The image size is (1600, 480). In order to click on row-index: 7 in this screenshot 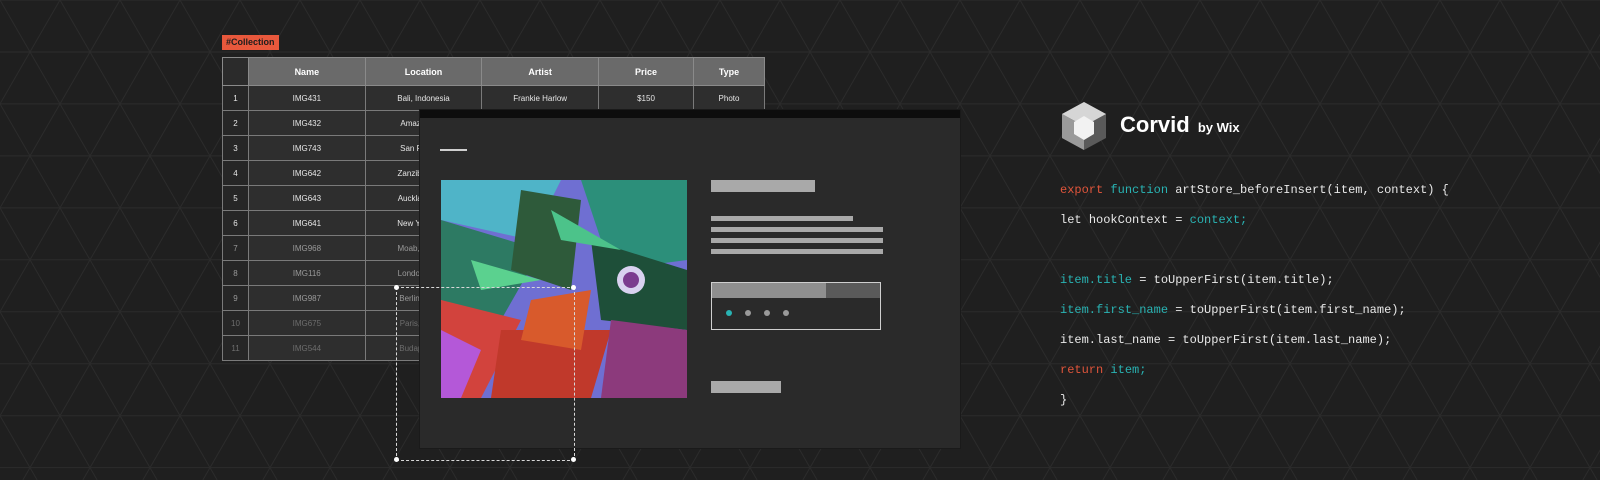, I will do `click(235, 248)`.